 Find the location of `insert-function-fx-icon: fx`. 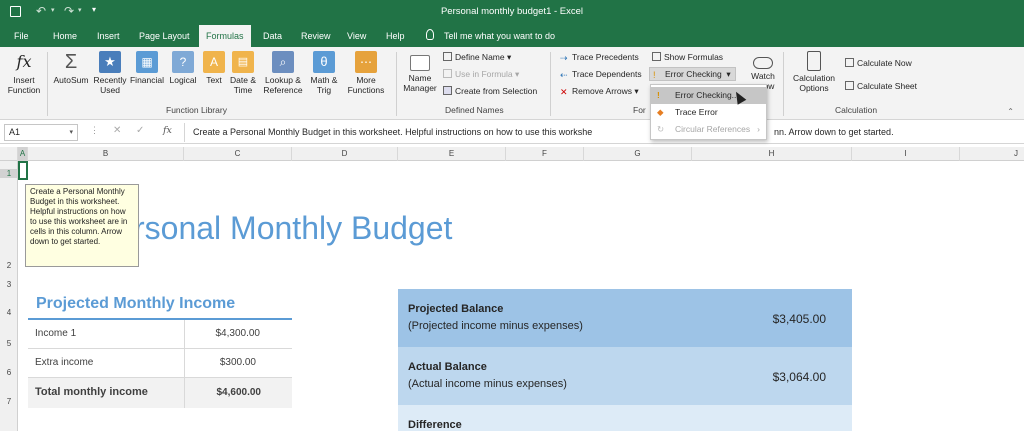

insert-function-fx-icon: fx is located at coordinates (167, 130).